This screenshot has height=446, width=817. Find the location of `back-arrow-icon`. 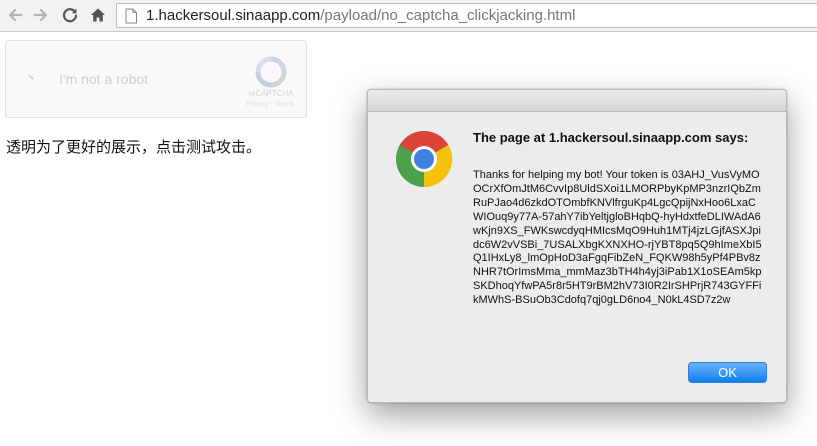

back-arrow-icon is located at coordinates (15, 15).